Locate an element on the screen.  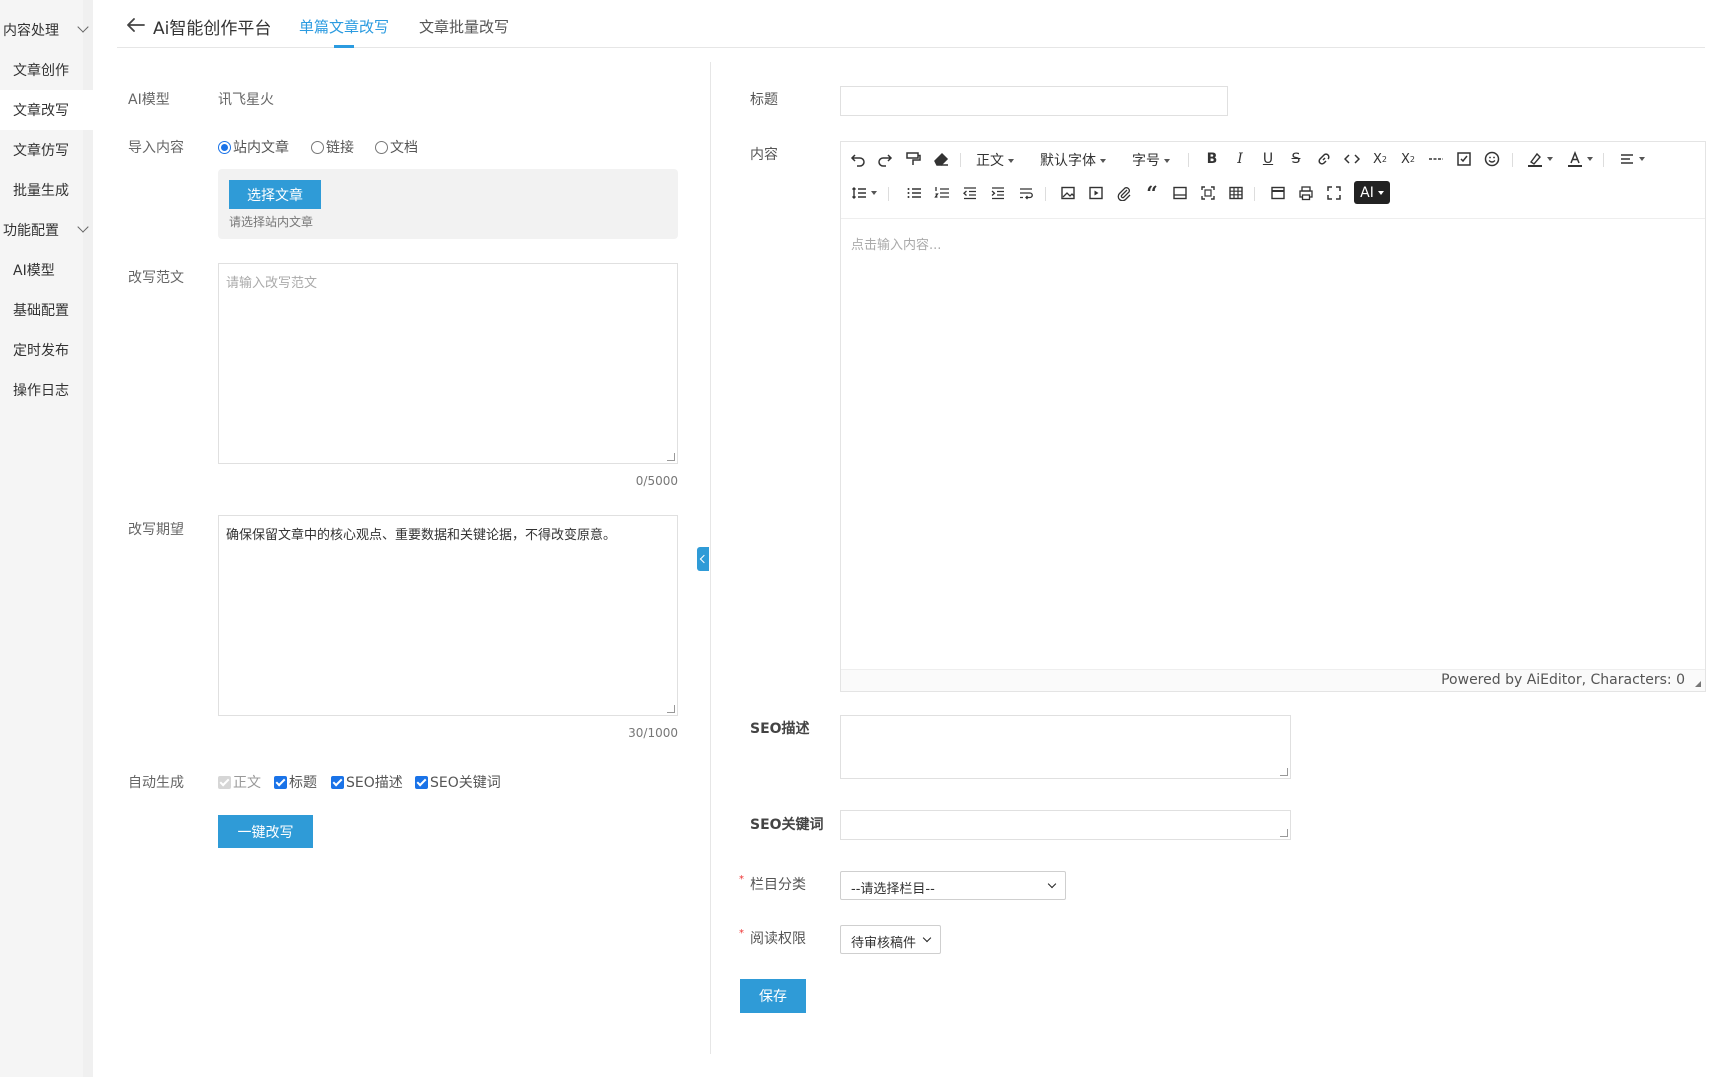
sidebar-item-article-rewrite: 文章改写 is located at coordinates (46, 110).